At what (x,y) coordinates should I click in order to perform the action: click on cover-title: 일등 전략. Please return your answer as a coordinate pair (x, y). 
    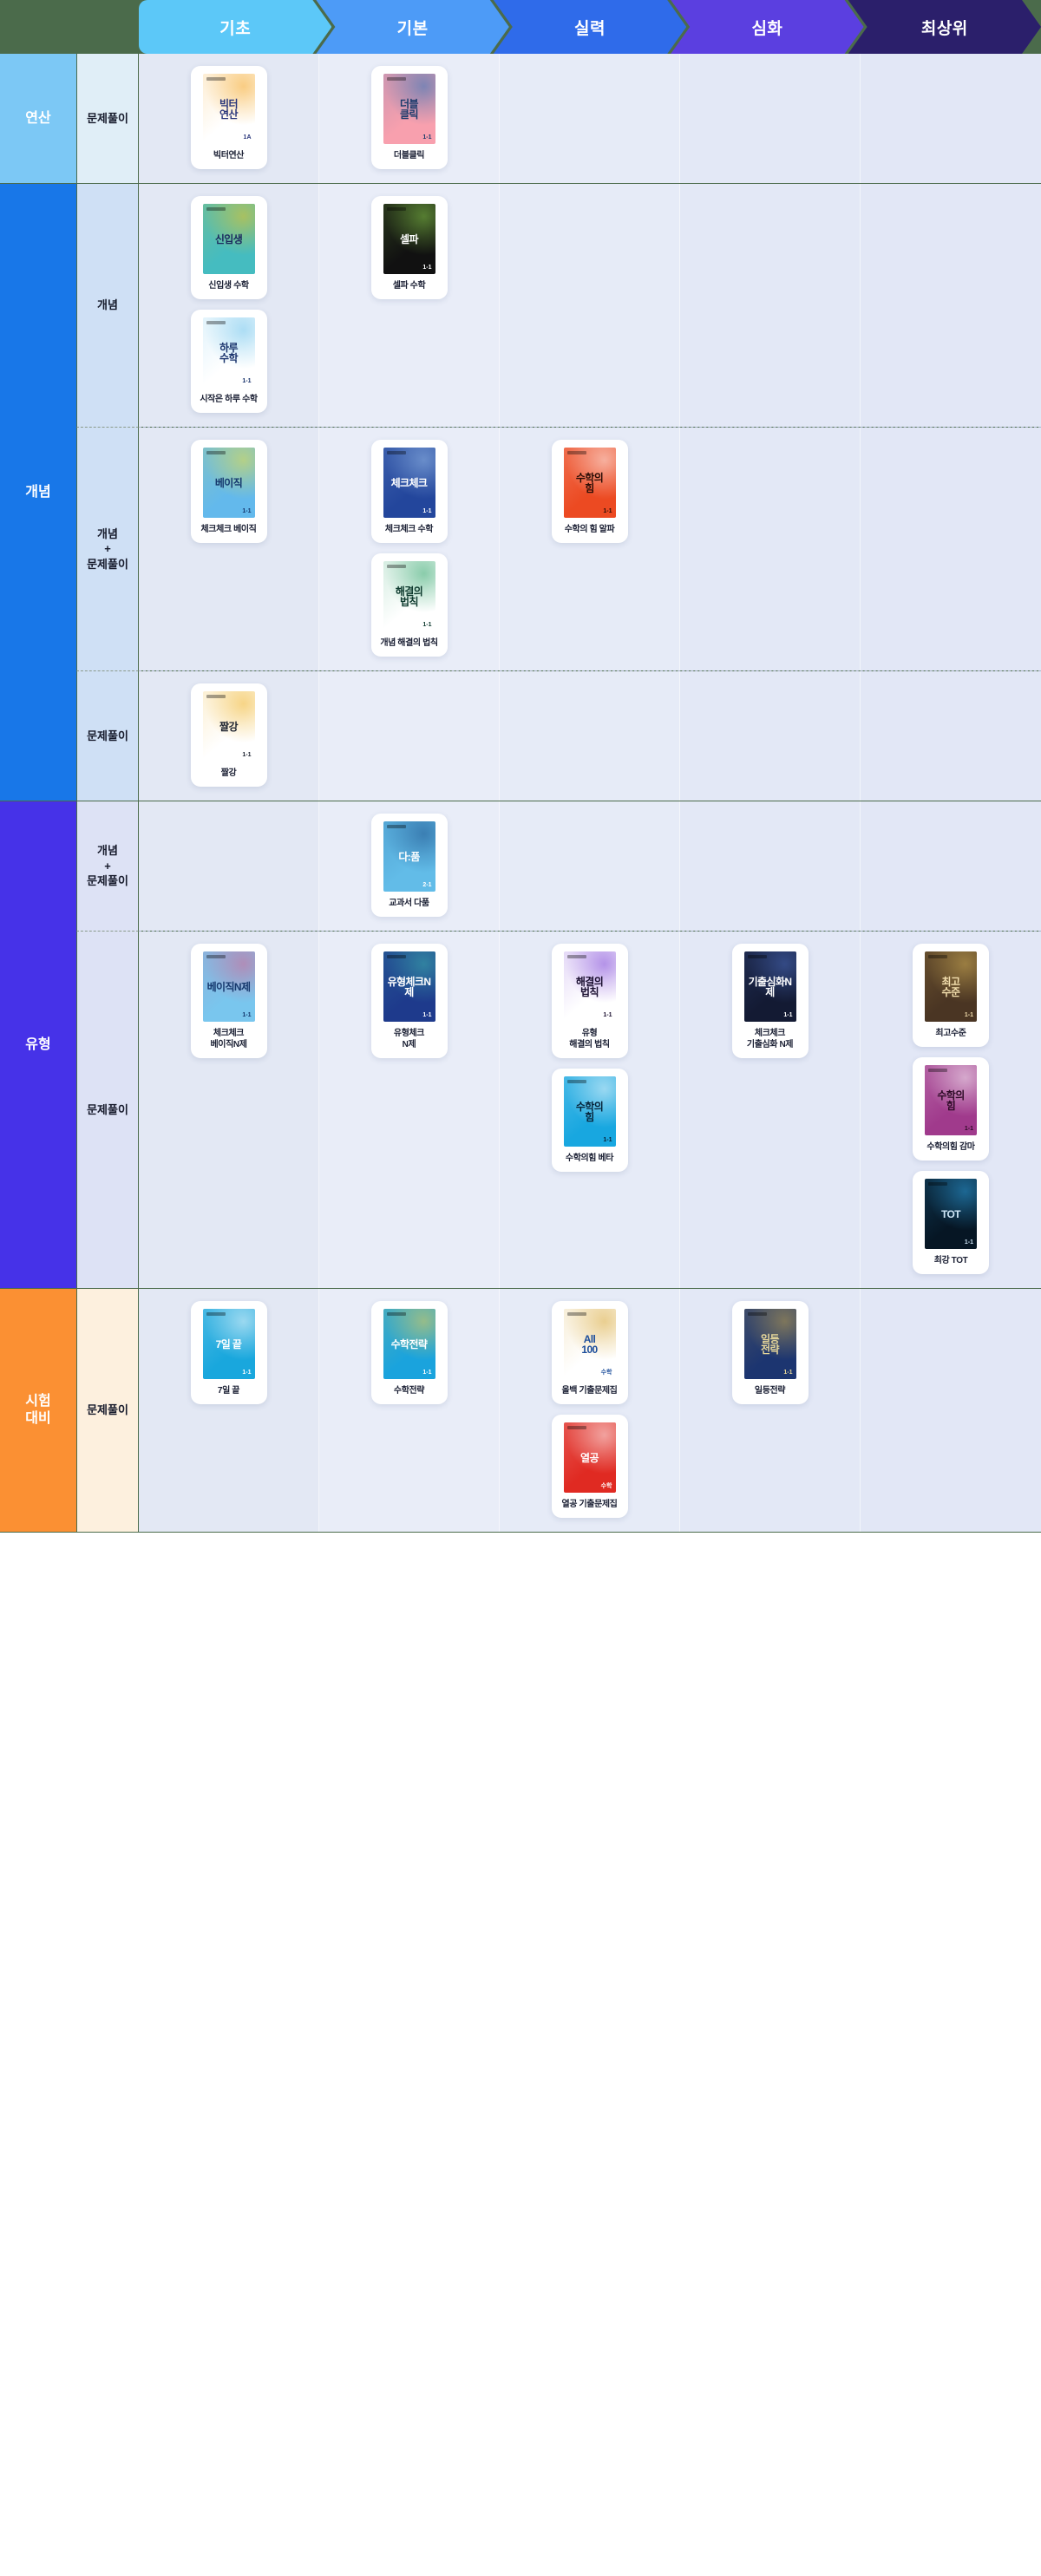
    Looking at the image, I should click on (770, 1344).